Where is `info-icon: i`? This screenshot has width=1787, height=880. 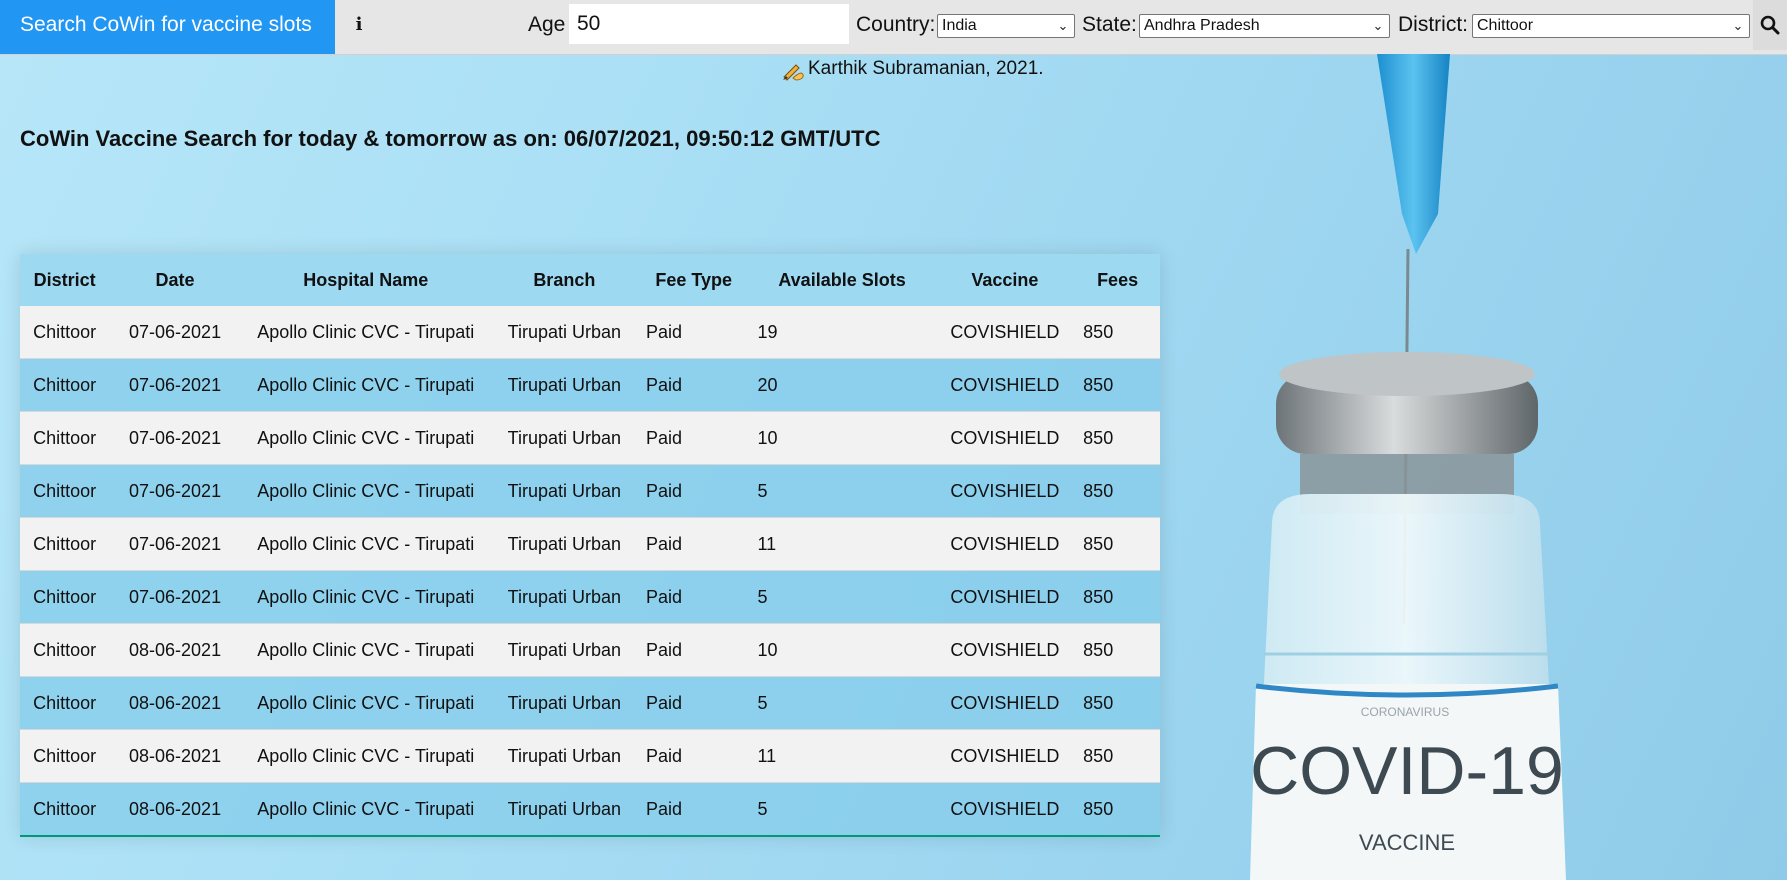 info-icon: i is located at coordinates (359, 25).